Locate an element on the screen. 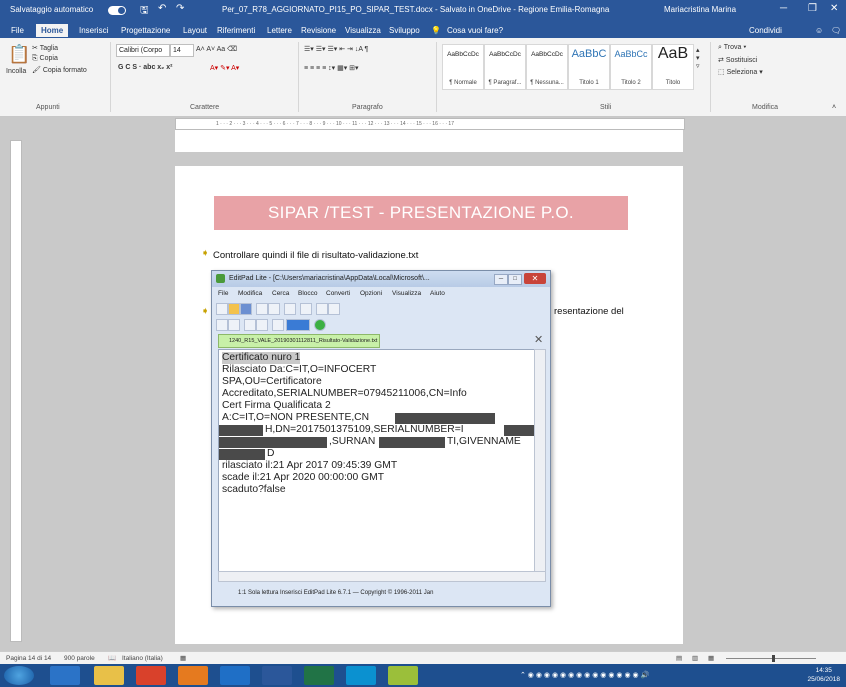  menu-options: Opzioni is located at coordinates (371, 294).